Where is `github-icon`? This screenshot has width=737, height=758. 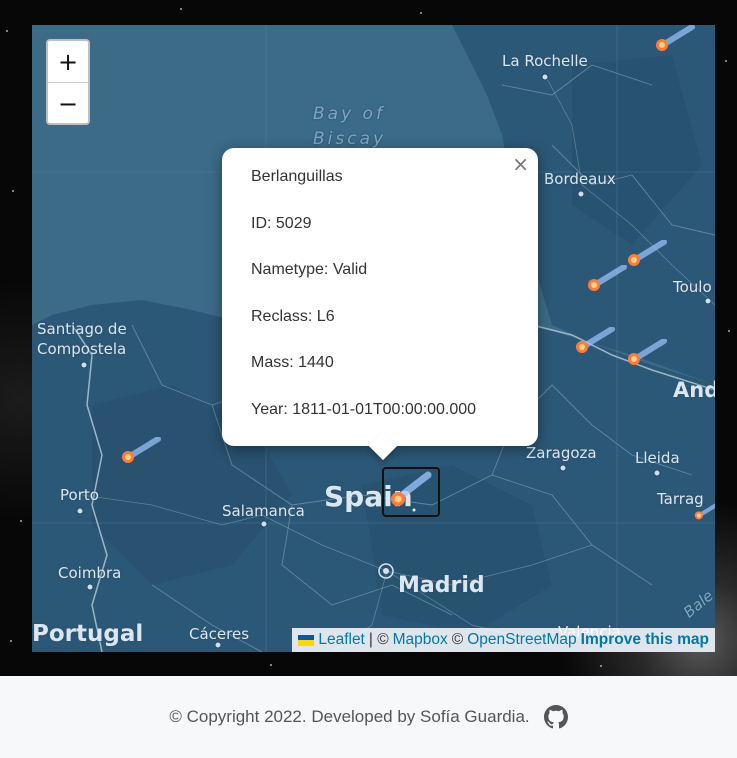 github-icon is located at coordinates (555, 717).